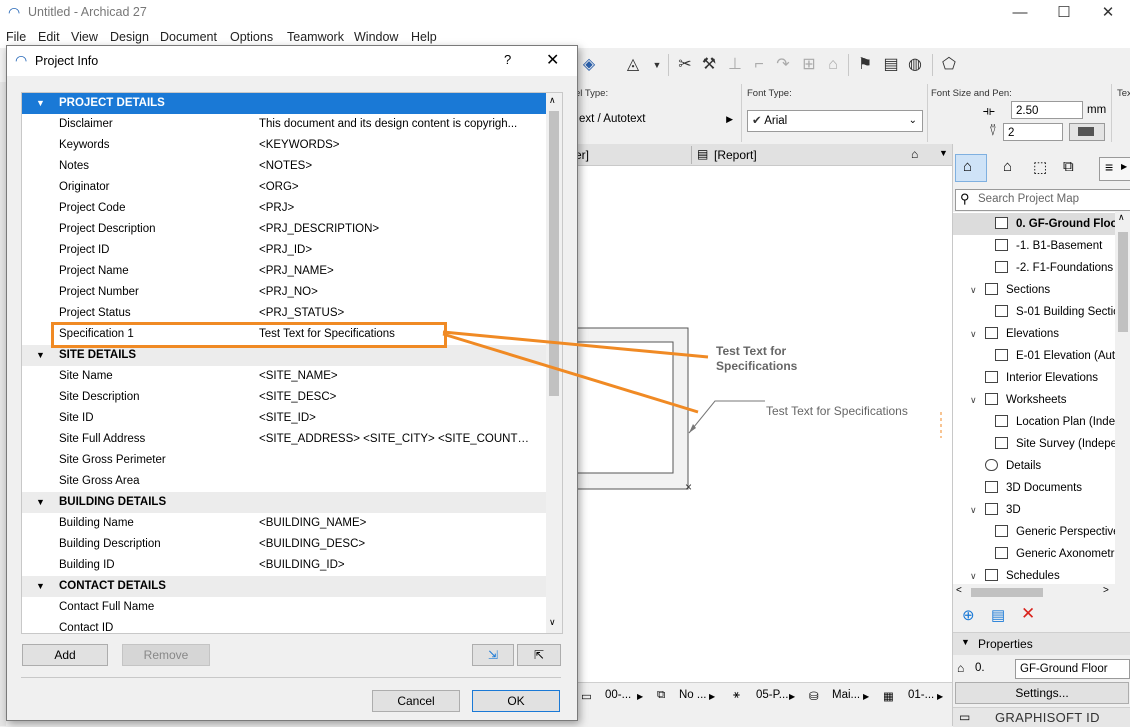 The height and width of the screenshot is (727, 1130). I want to click on project-map-tab: ⌂, so click(971, 168).